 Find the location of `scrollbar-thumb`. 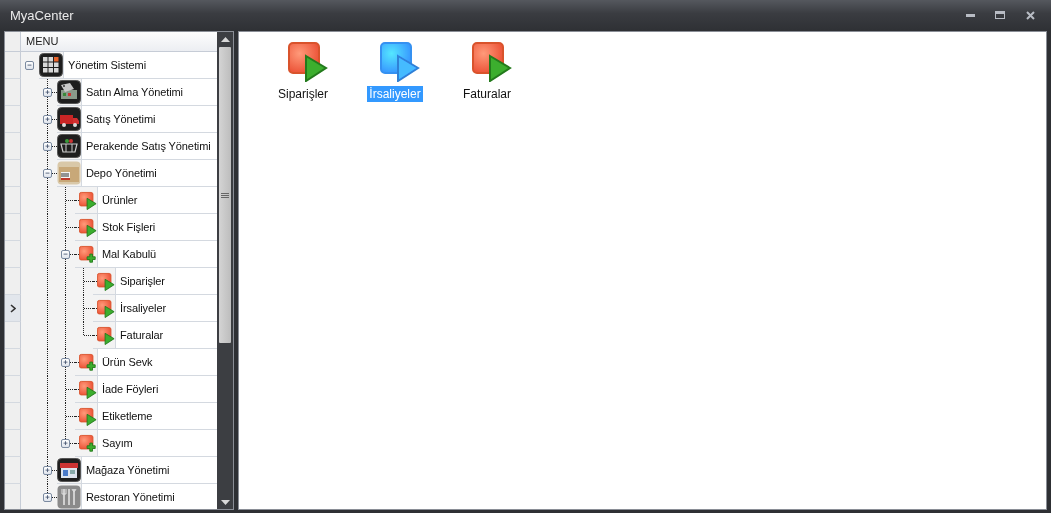

scrollbar-thumb is located at coordinates (225, 195).